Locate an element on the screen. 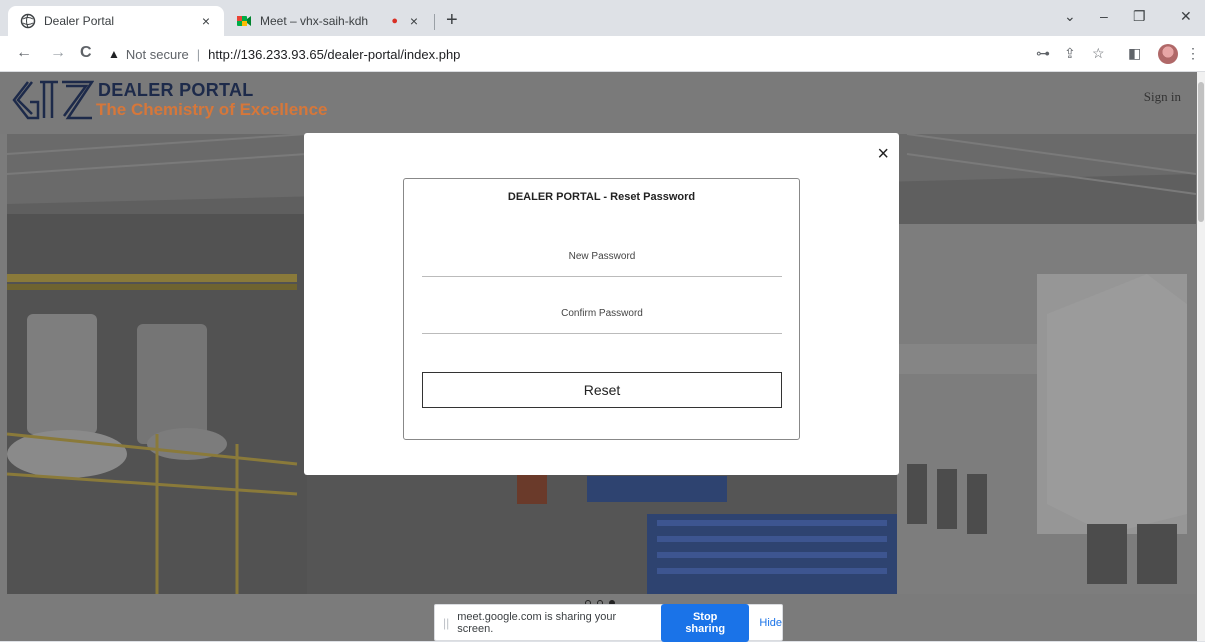 The image size is (1205, 642). recording-indicator-icon: ● is located at coordinates (394, 21).